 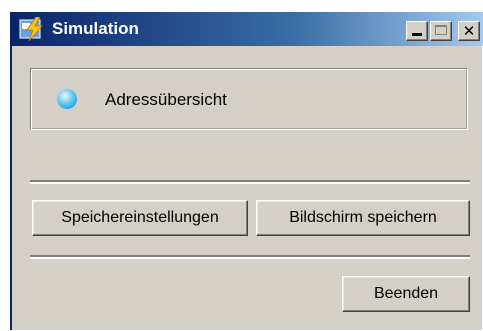 What do you see at coordinates (140, 218) in the screenshot?
I see `storage-settings-button: Speichereinstellungen` at bounding box center [140, 218].